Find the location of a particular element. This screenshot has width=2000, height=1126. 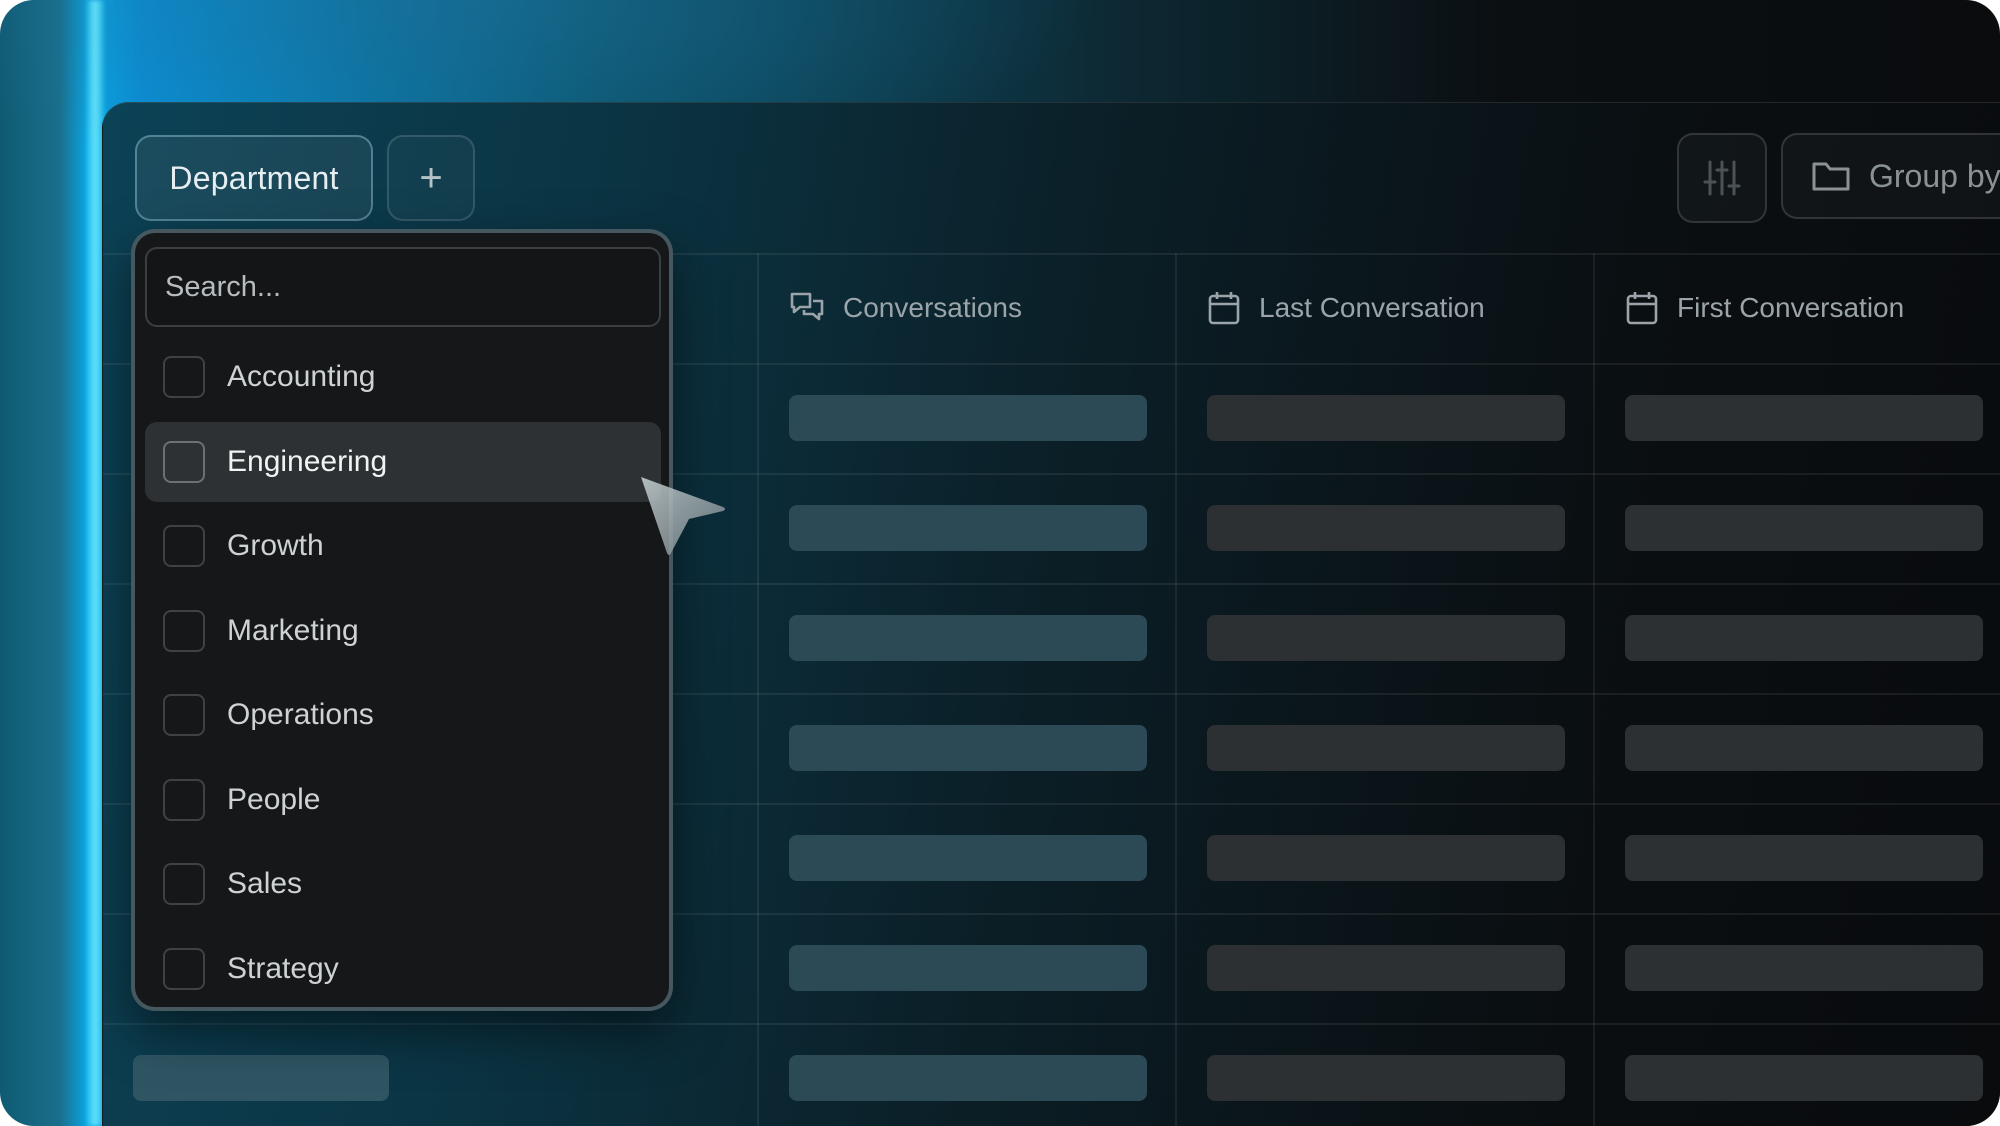

plus-icon: + is located at coordinates (431, 177).